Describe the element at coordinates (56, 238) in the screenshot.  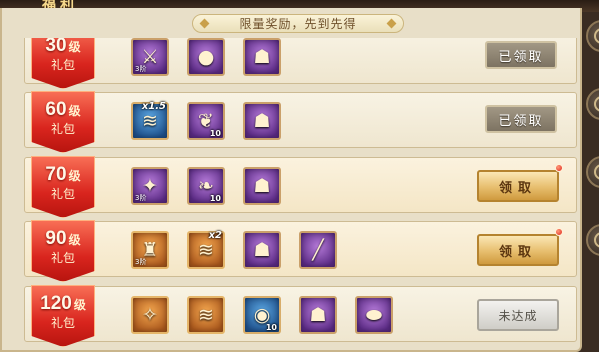
I see `level-number: 90` at that location.